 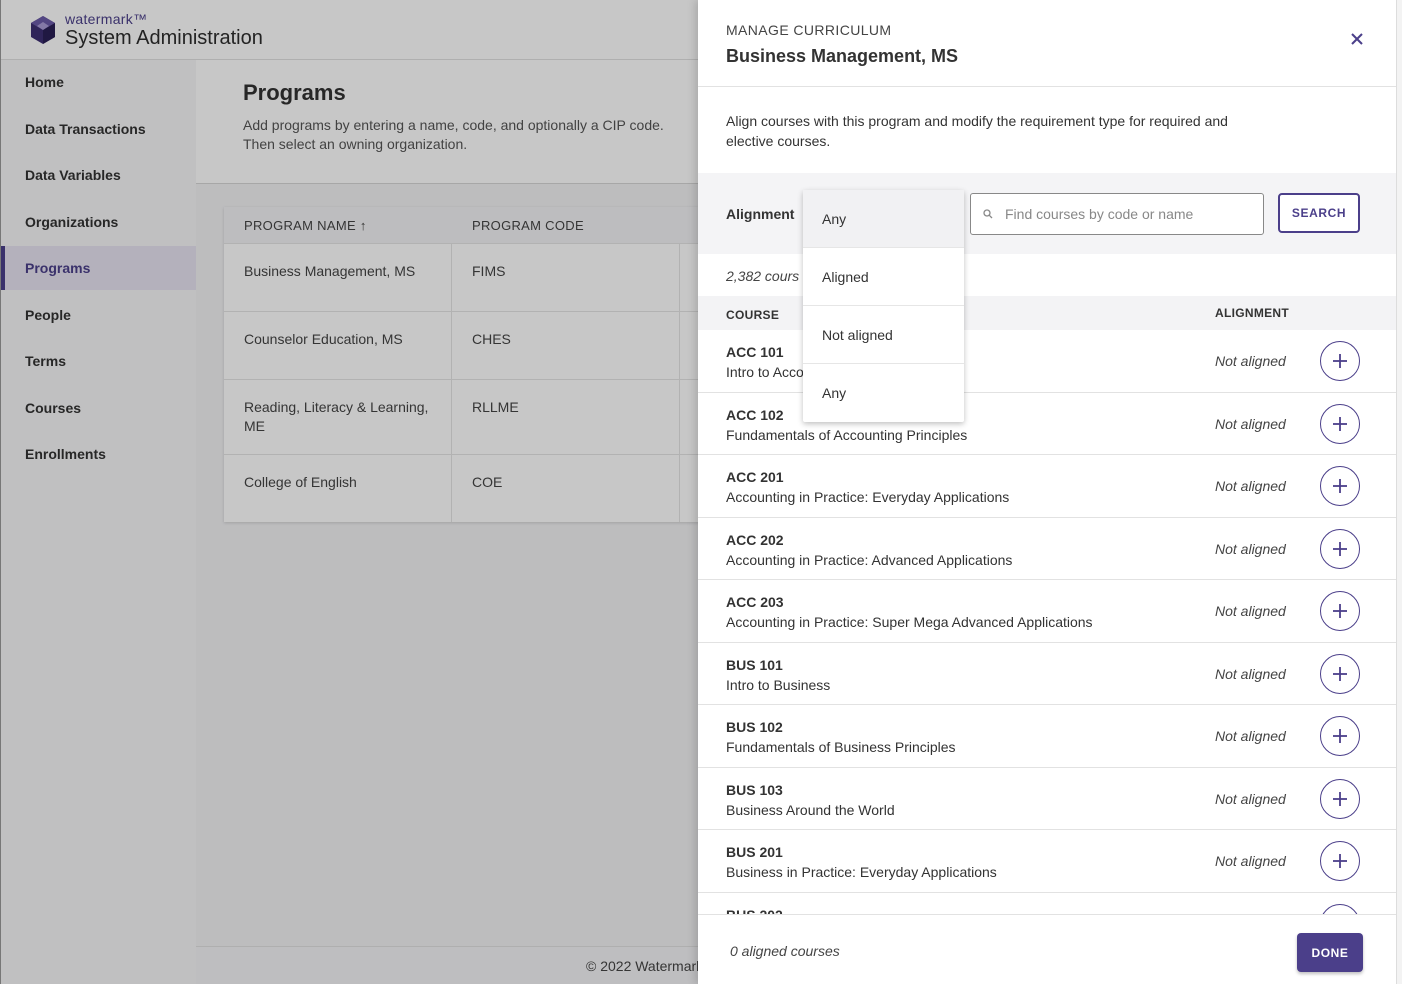 What do you see at coordinates (810, 809) in the screenshot?
I see `course-name: Business Around the World` at bounding box center [810, 809].